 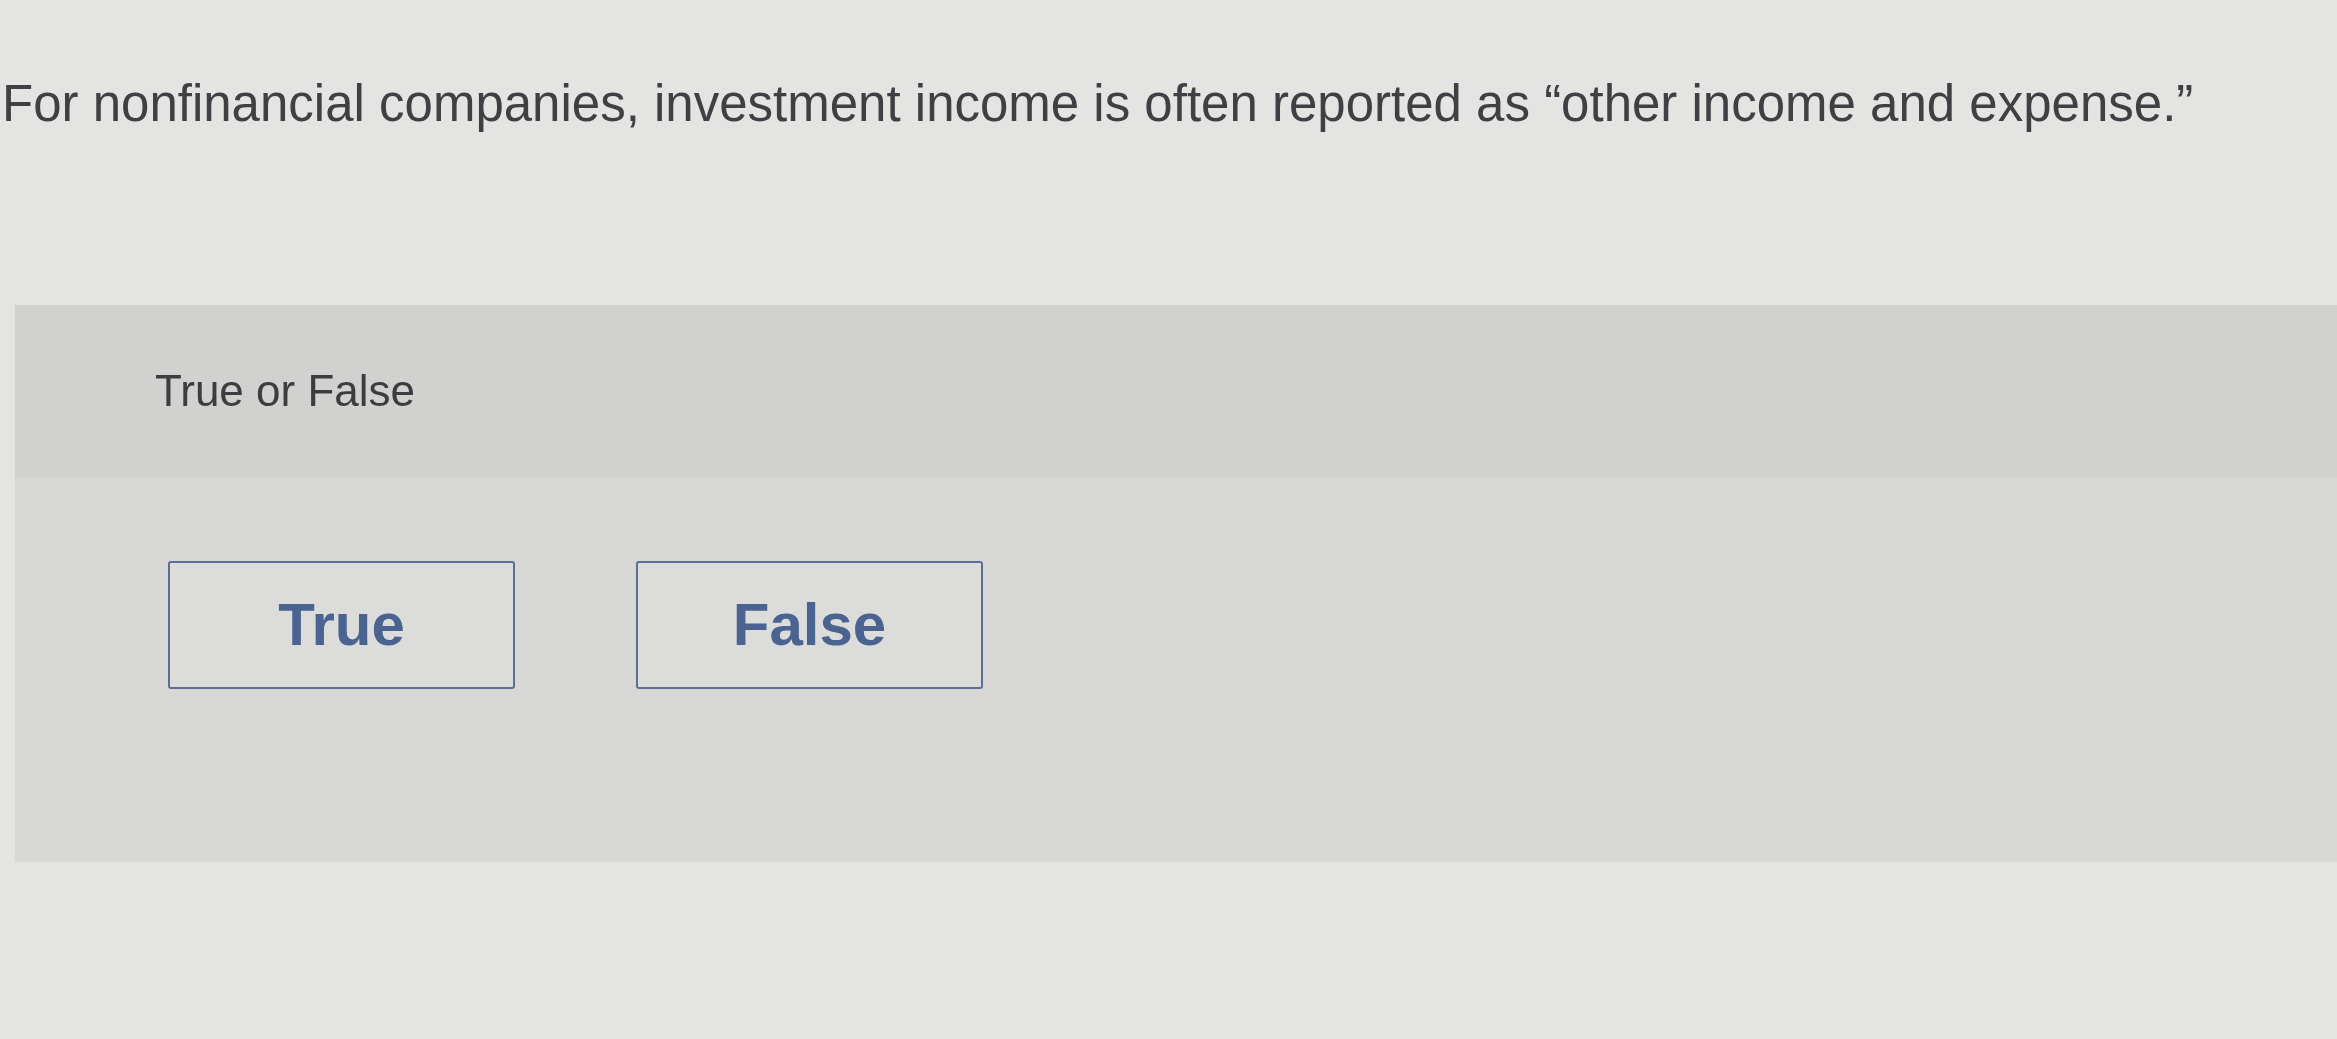 What do you see at coordinates (1098, 104) in the screenshot?
I see `question-text: For nonfinancial companies, investment income is often reported as “other income and expense.”` at bounding box center [1098, 104].